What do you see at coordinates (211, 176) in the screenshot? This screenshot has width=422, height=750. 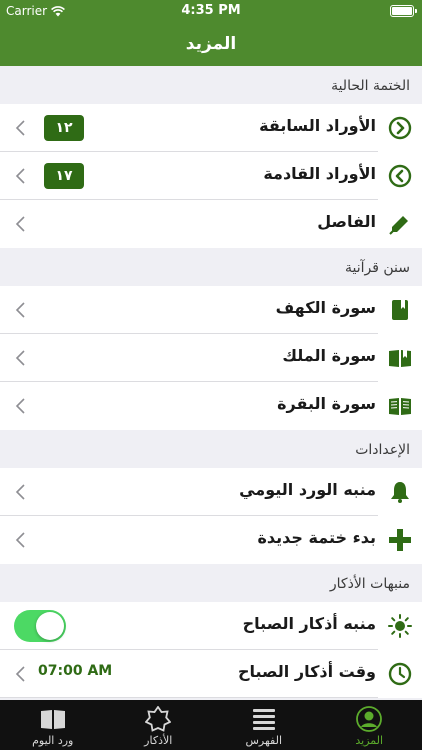 I see `row-next-awrad: الأوراد القادمة ١٧` at bounding box center [211, 176].